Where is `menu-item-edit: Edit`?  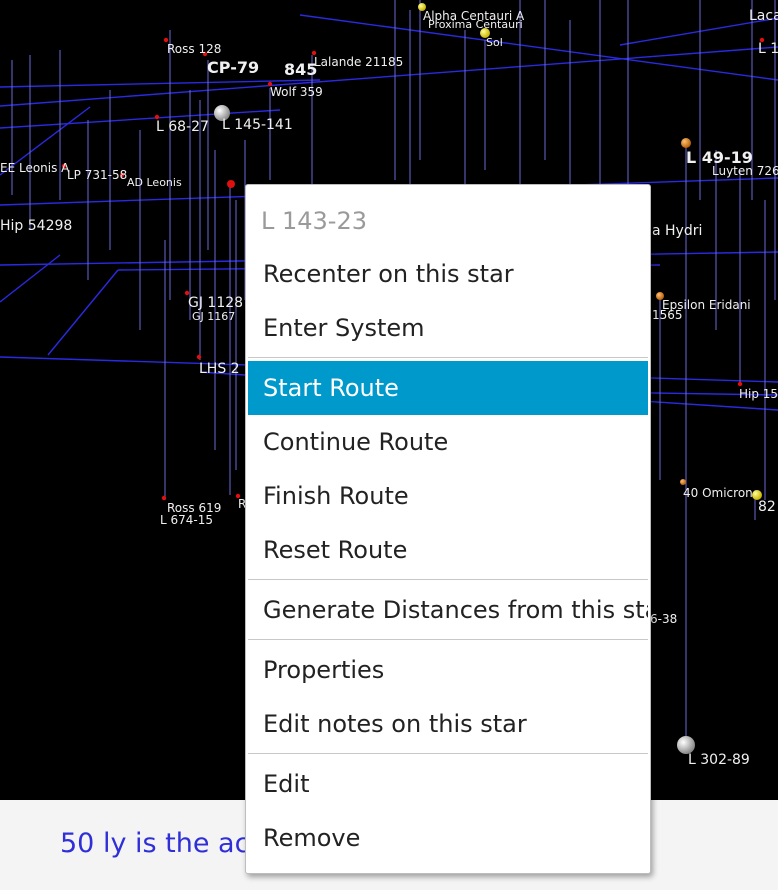 menu-item-edit: Edit is located at coordinates (448, 784).